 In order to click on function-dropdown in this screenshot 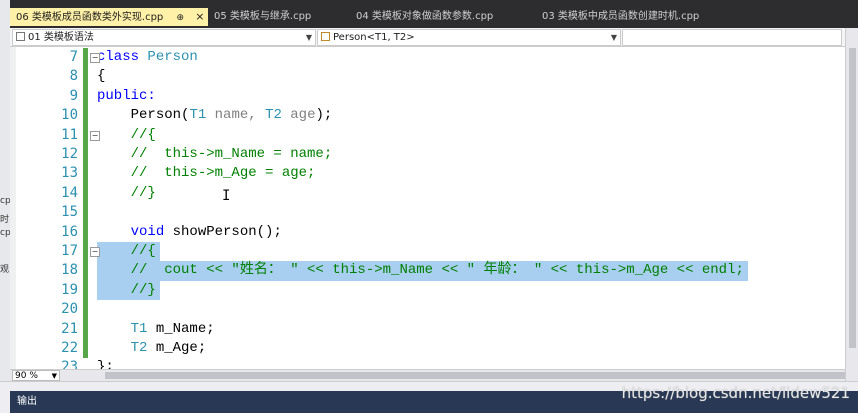, I will do `click(732, 37)`.